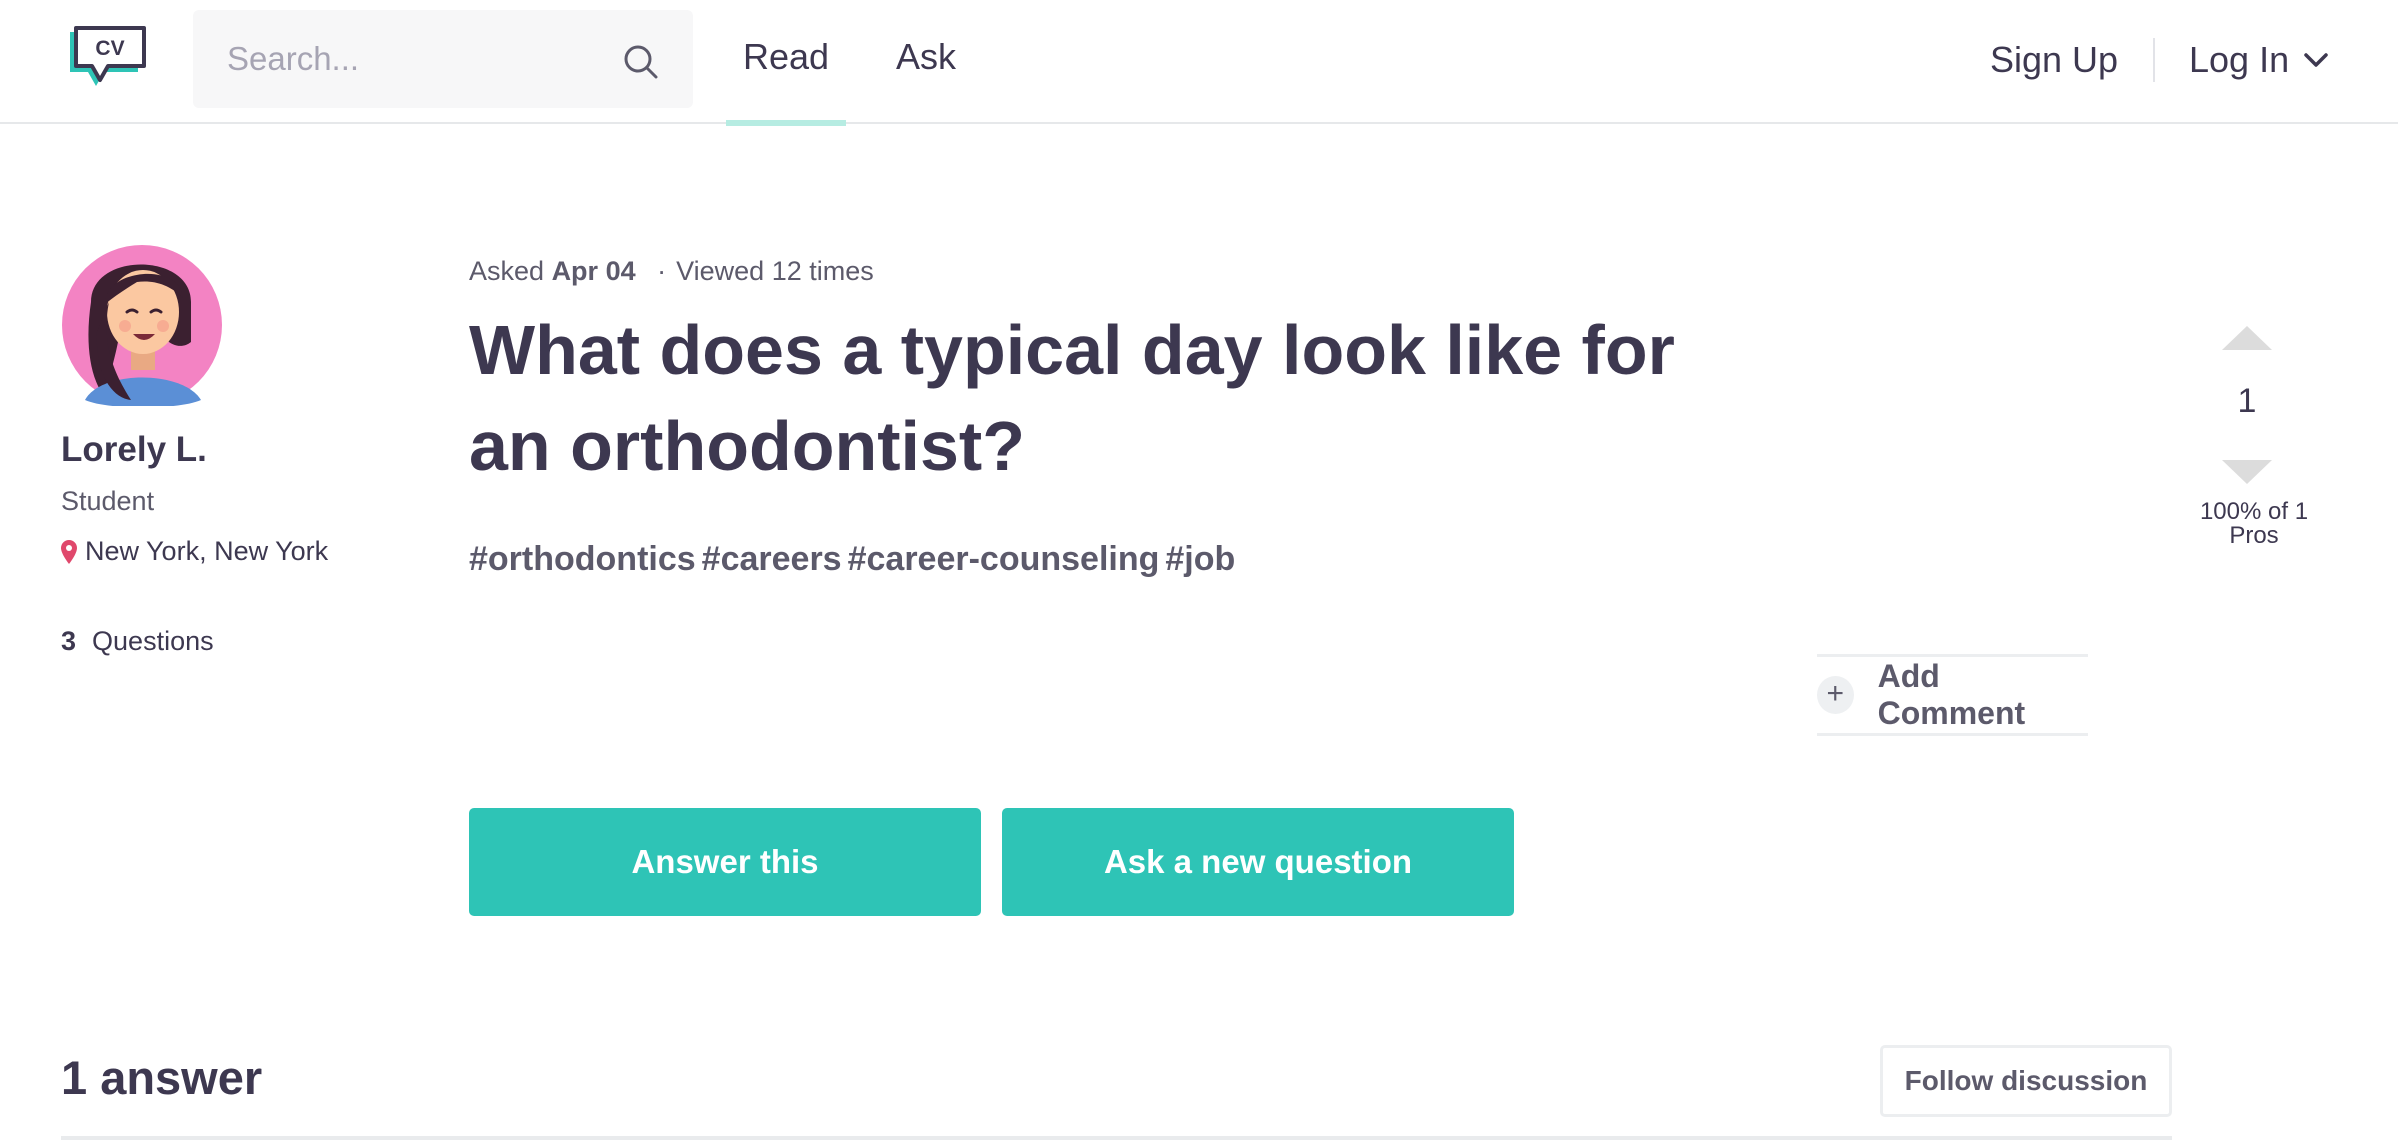 The height and width of the screenshot is (1146, 2398). What do you see at coordinates (1004, 559) in the screenshot?
I see `tag-career-counseling: #career-counseling` at bounding box center [1004, 559].